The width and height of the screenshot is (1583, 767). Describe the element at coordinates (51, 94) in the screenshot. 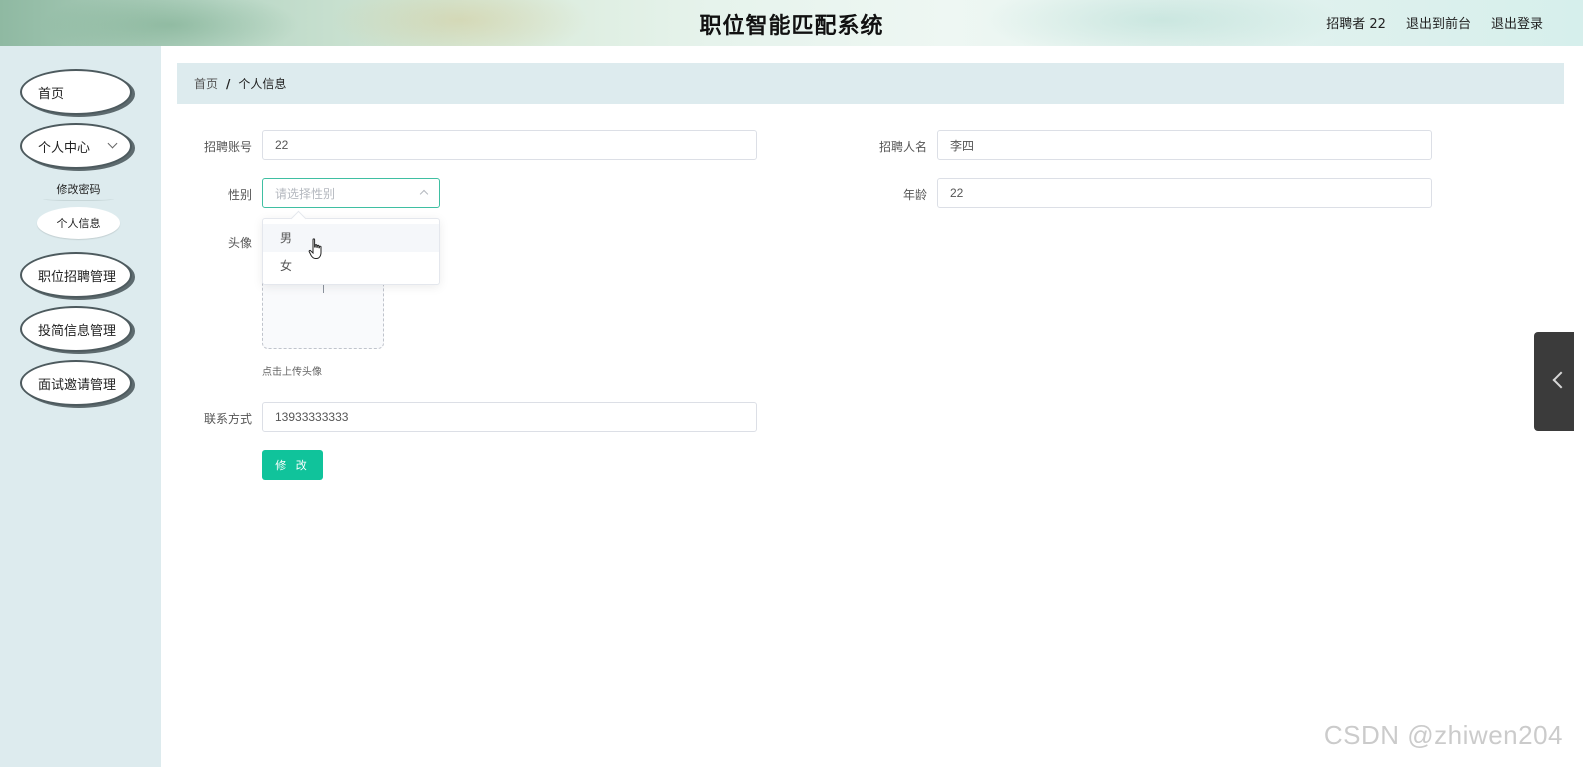

I see `sidebar-item-label: 首页` at that location.